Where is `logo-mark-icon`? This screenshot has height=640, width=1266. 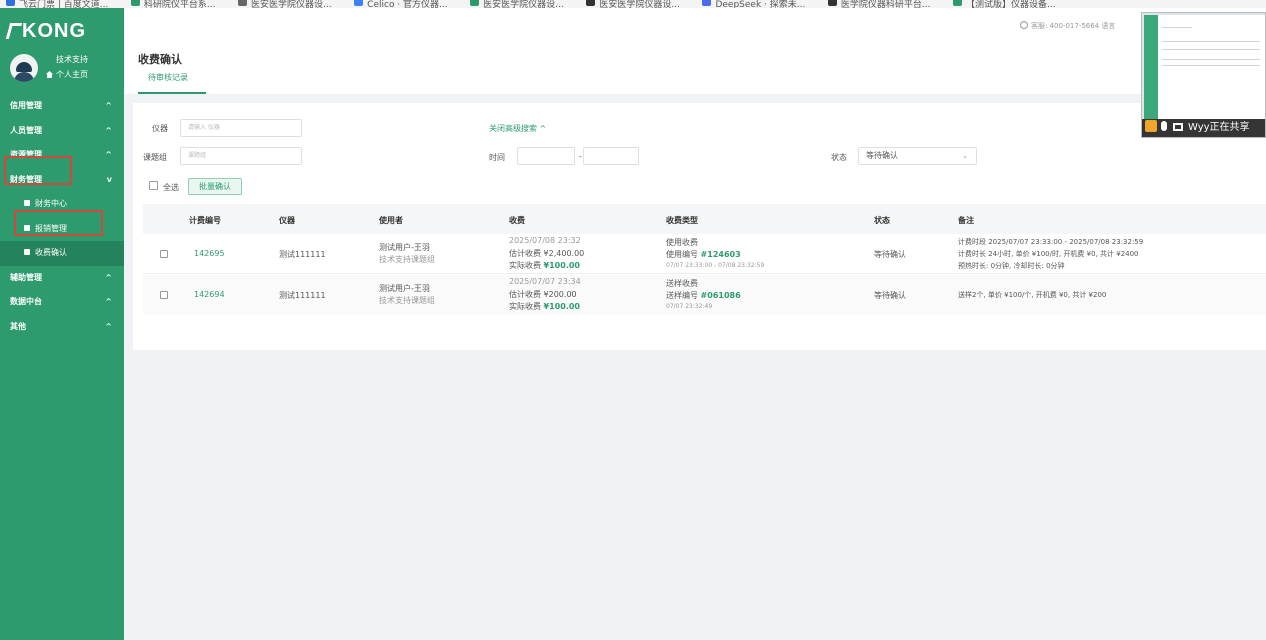 logo-mark-icon is located at coordinates (14, 31).